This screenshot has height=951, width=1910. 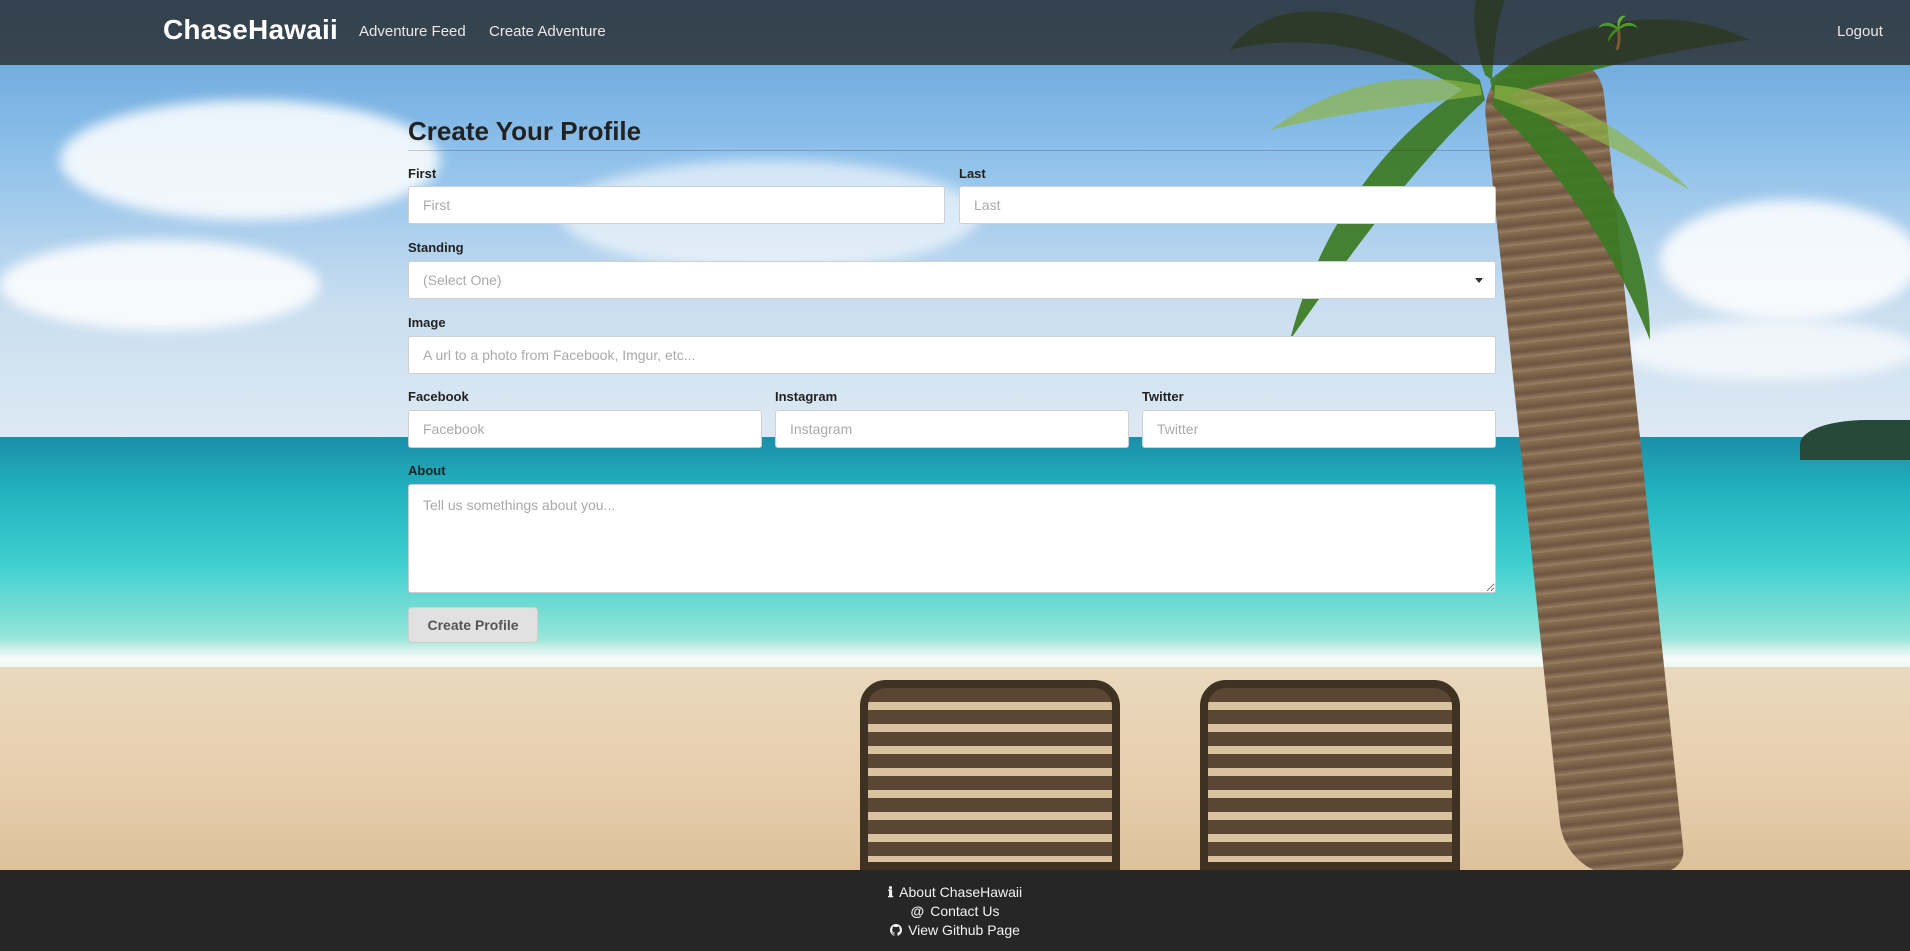 What do you see at coordinates (438, 396) in the screenshot?
I see `facebook-label: Facebook` at bounding box center [438, 396].